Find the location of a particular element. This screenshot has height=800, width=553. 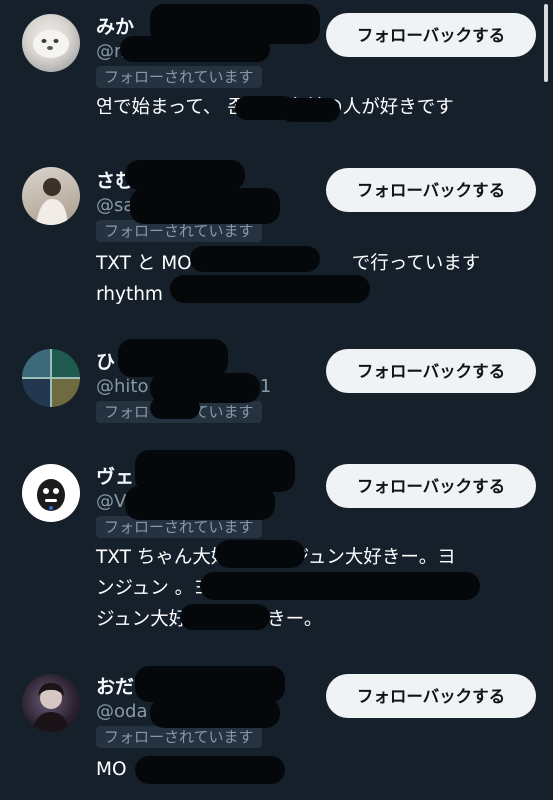

user-name: ひ is located at coordinates (105, 360).